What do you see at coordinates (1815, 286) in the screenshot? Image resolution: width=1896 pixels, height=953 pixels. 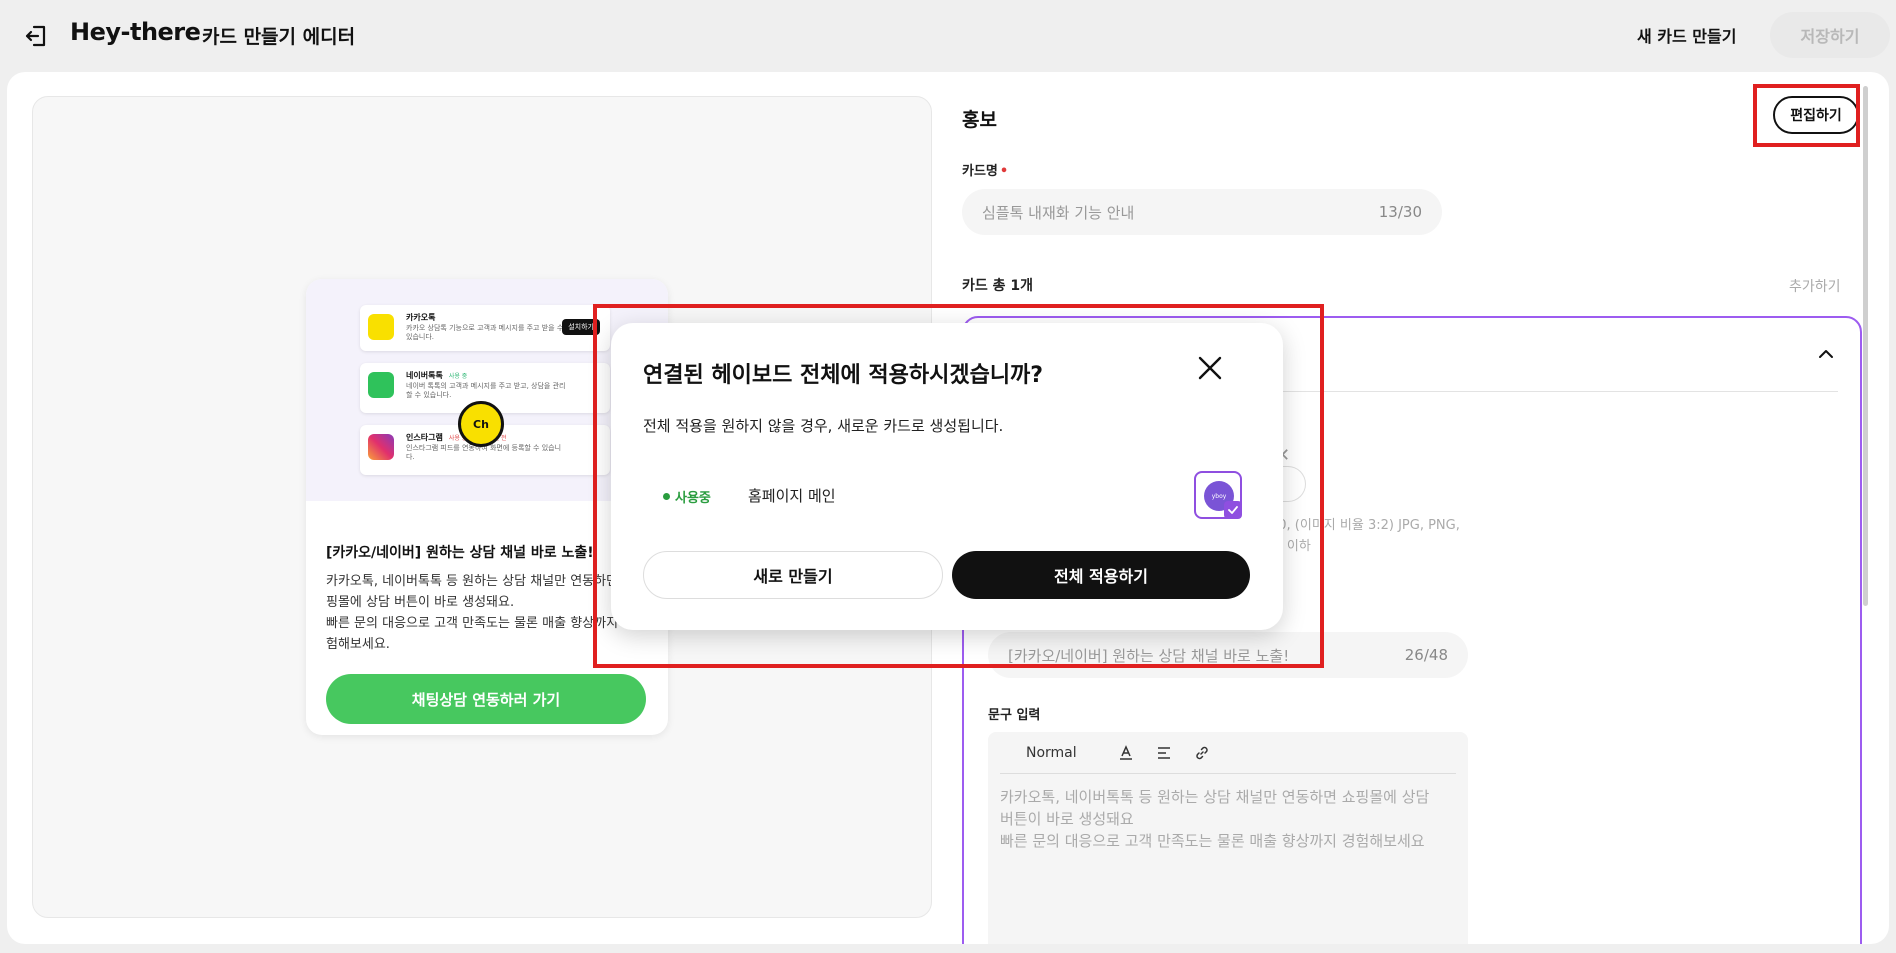 I see `add-card-link: 추가하기` at bounding box center [1815, 286].